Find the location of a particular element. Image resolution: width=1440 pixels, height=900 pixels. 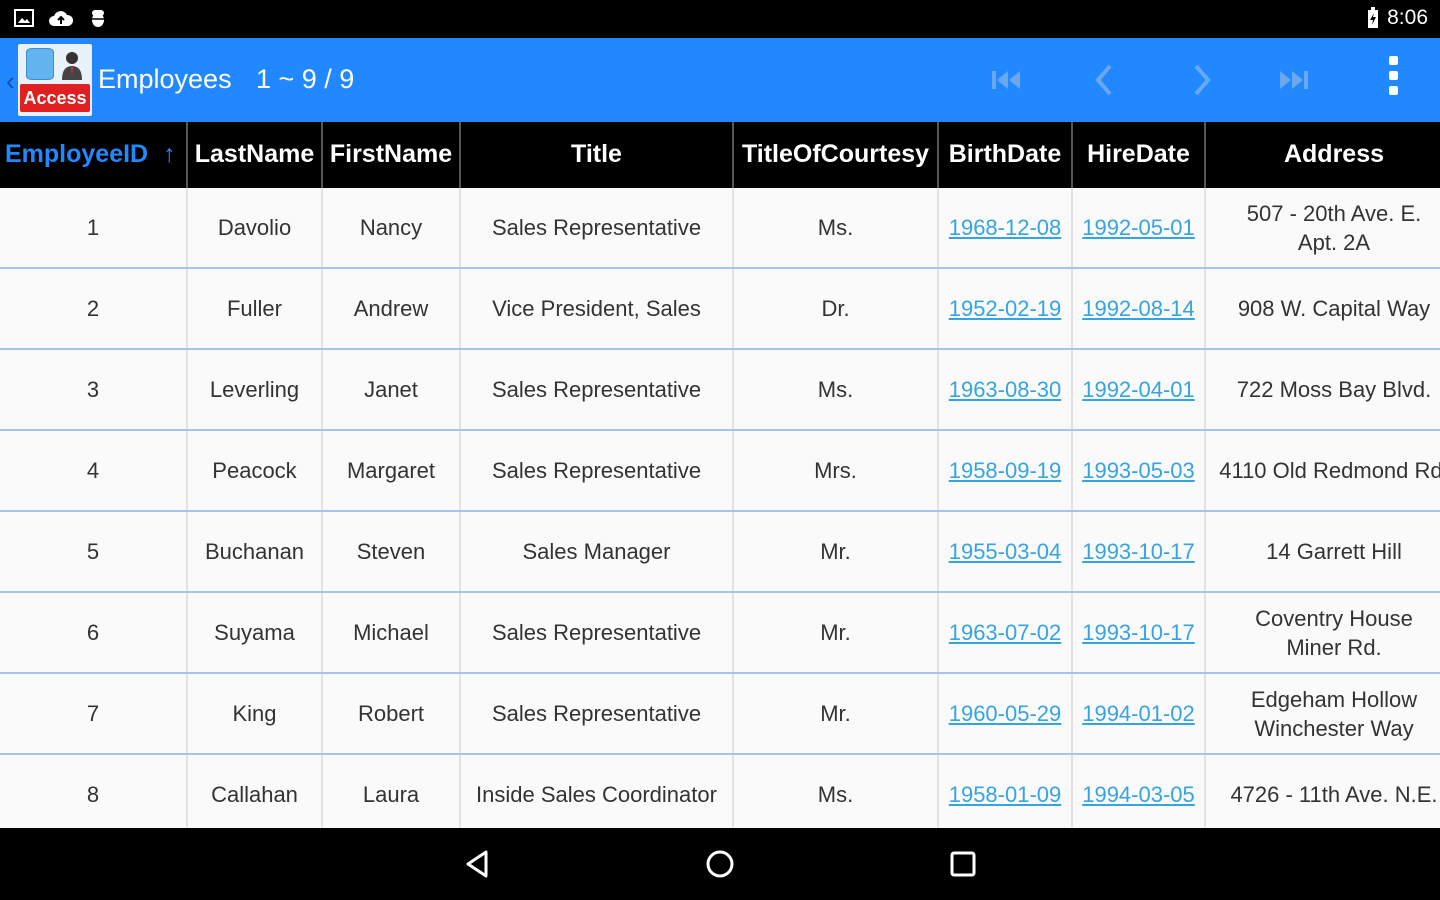

column-header-birthdate: BirthDate is located at coordinates (1006, 155).